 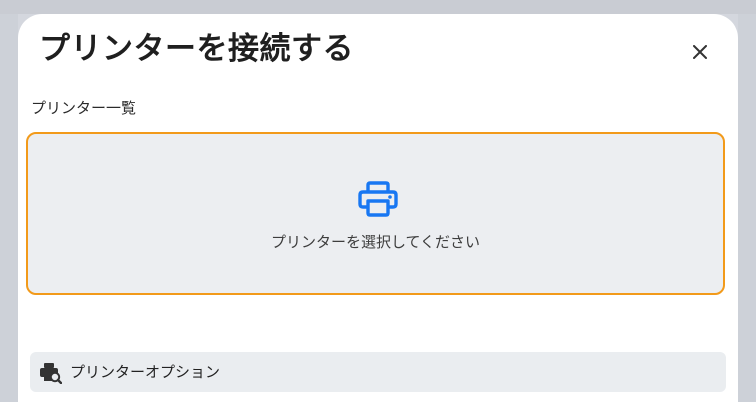 I want to click on close-icon, so click(x=700, y=52).